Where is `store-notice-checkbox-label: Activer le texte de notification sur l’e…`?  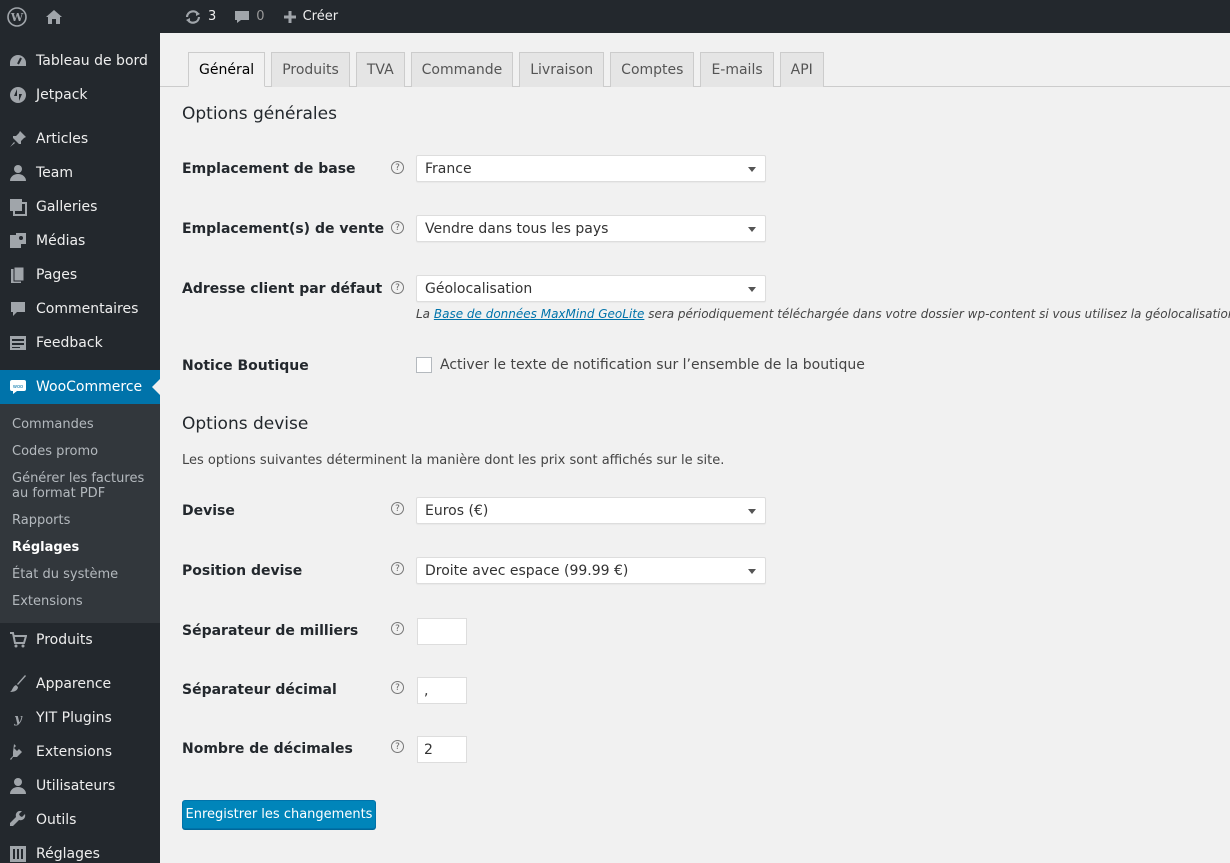
store-notice-checkbox-label: Activer le texte de notification sur l’e… is located at coordinates (652, 365).